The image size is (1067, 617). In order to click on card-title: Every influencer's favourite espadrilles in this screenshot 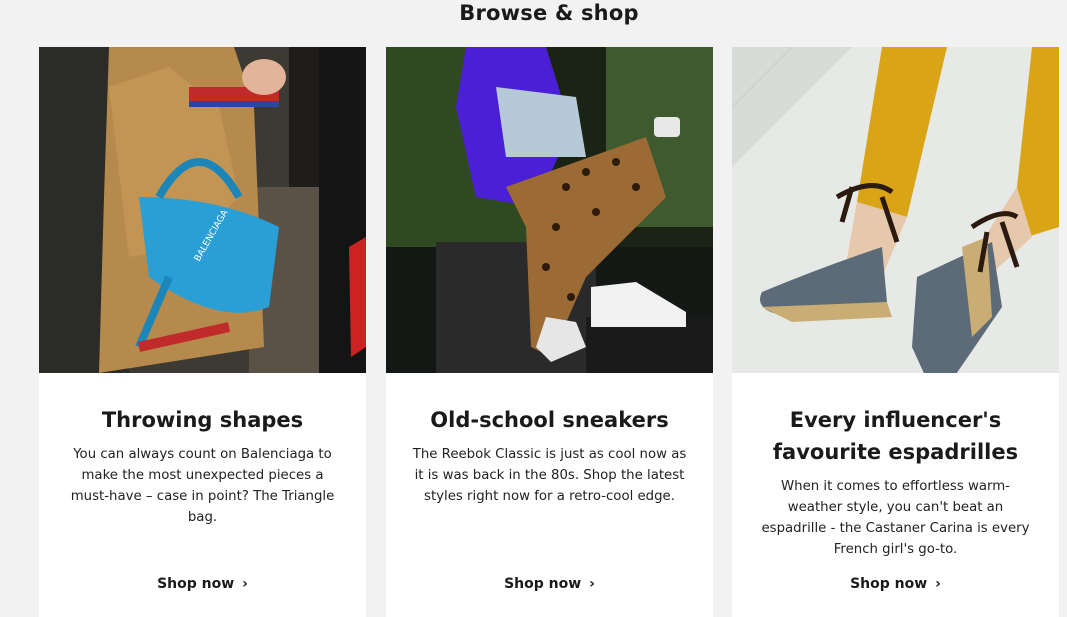, I will do `click(895, 436)`.